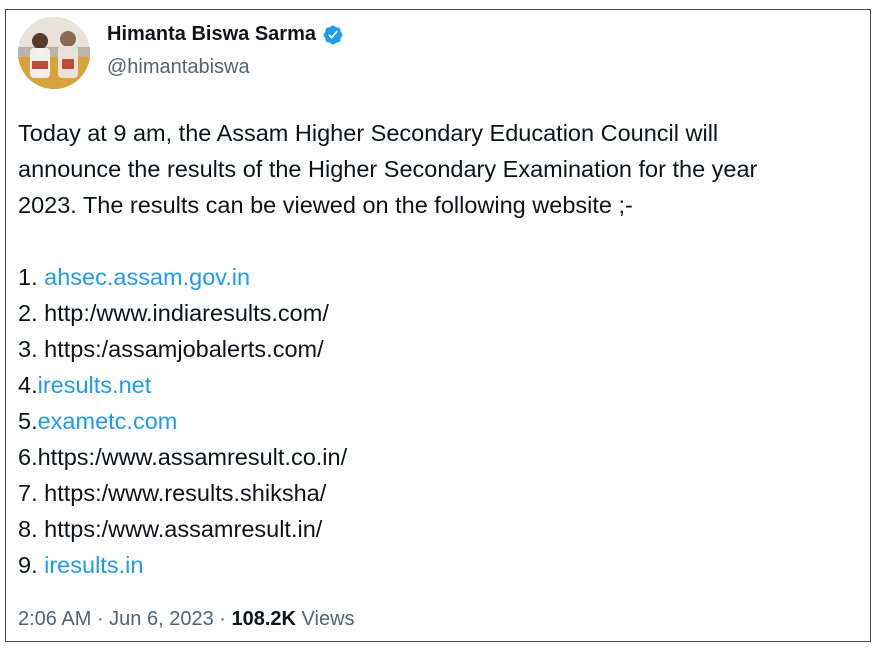 The width and height of the screenshot is (877, 649). Describe the element at coordinates (438, 313) in the screenshot. I see `list-item: 2. http:/www.indiaresults.com/` at that location.